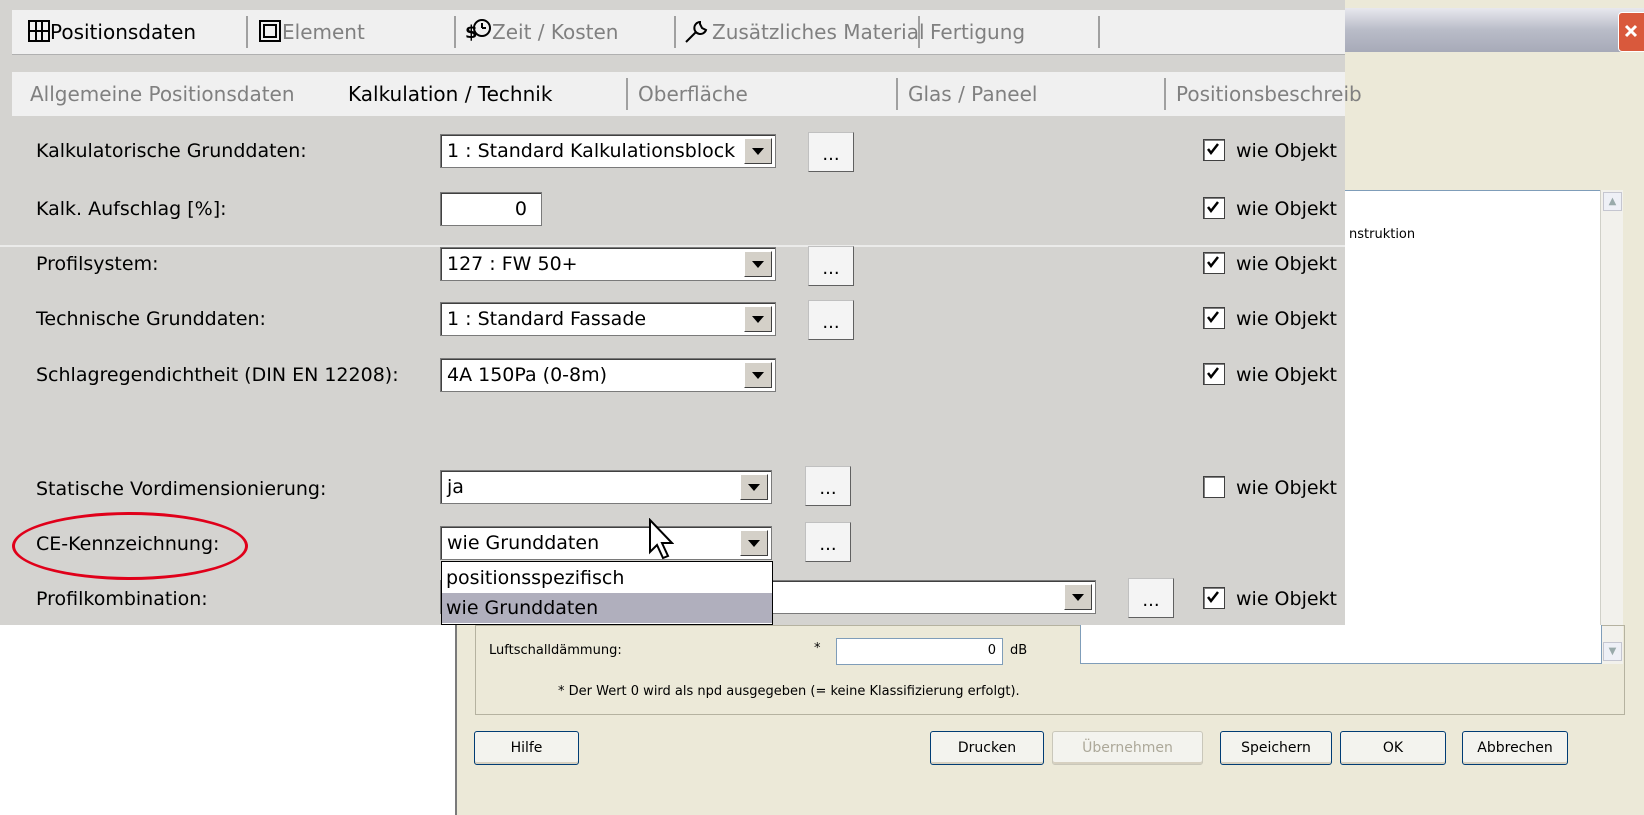 The height and width of the screenshot is (815, 1644). What do you see at coordinates (1393, 748) in the screenshot?
I see `ok-button: OK` at bounding box center [1393, 748].